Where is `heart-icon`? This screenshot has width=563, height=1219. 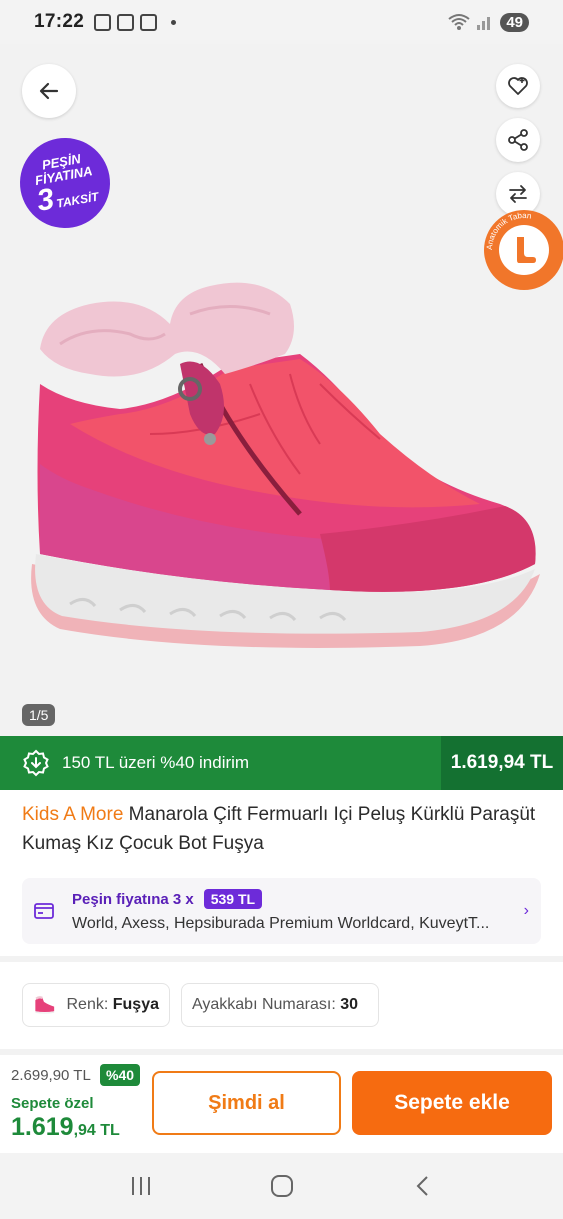 heart-icon is located at coordinates (518, 86).